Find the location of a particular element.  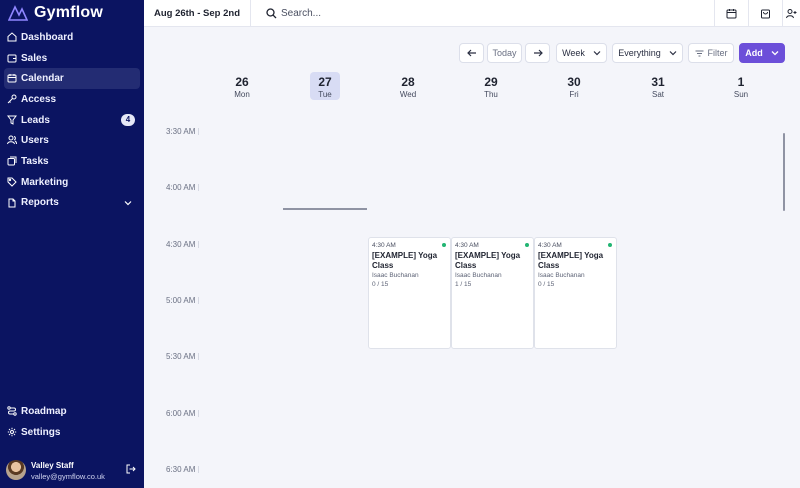

brand: Gymflow is located at coordinates (55, 13).